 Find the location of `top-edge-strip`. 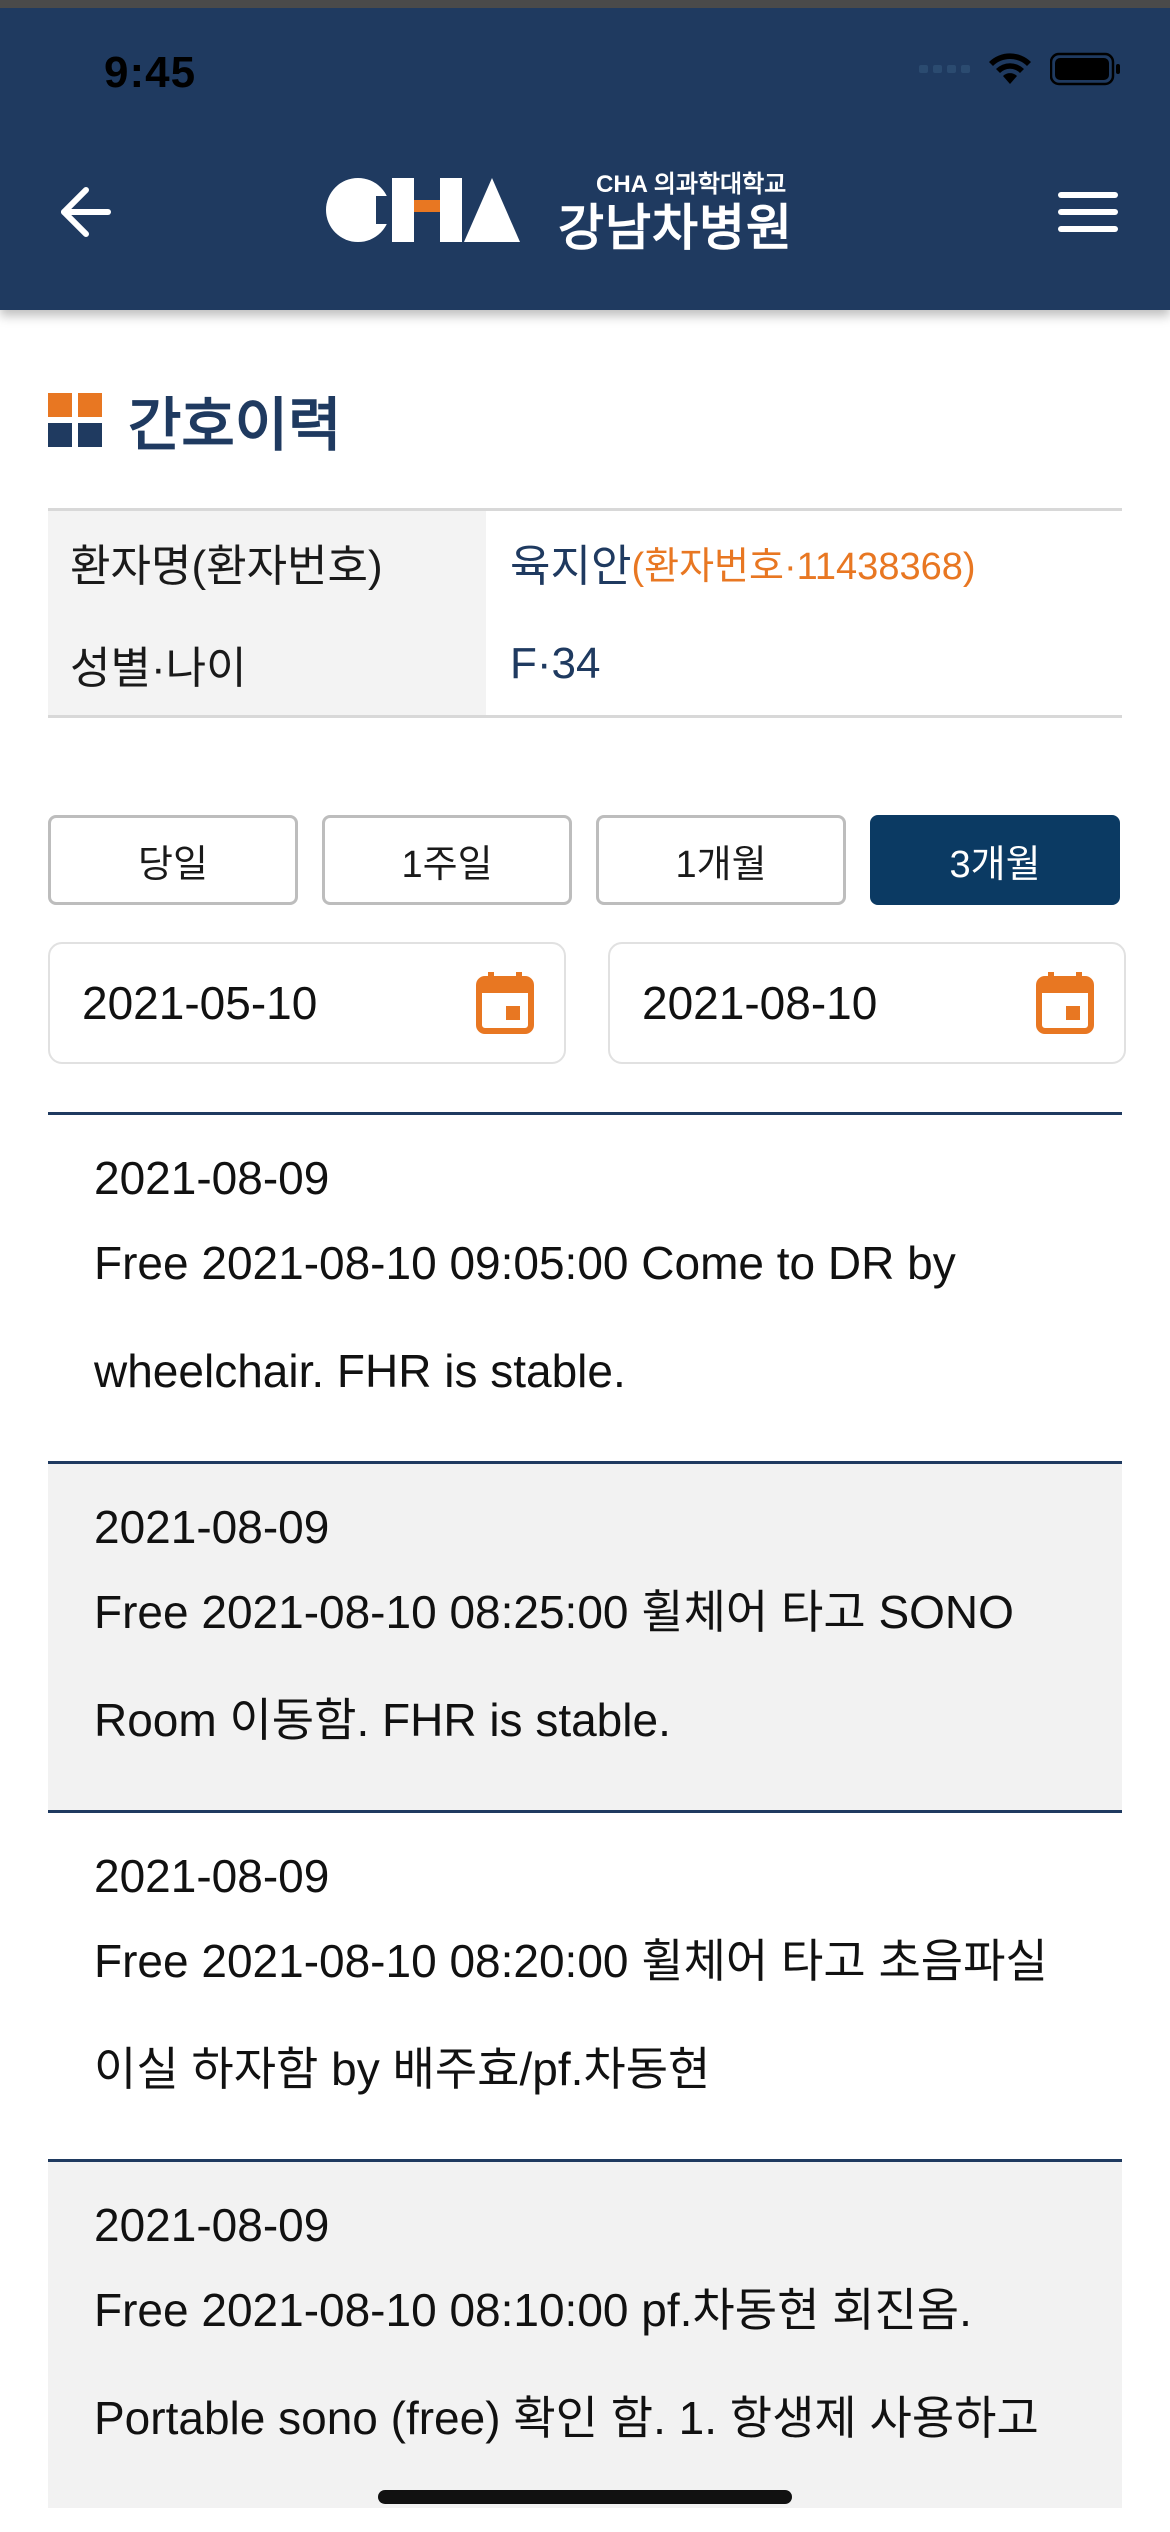

top-edge-strip is located at coordinates (585, 4).